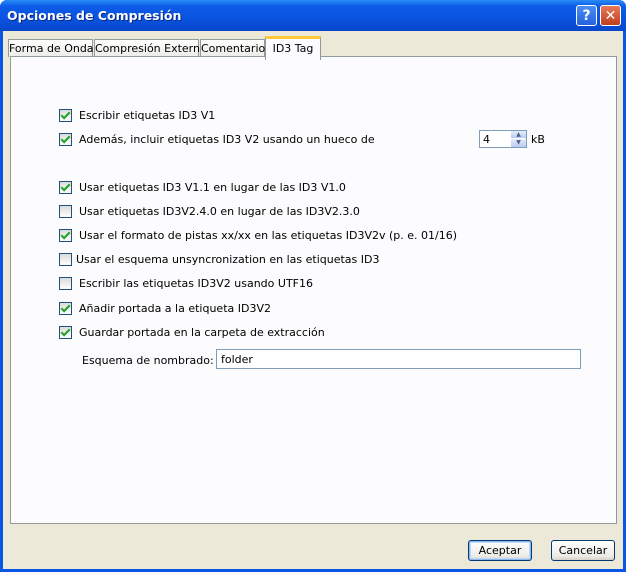 This screenshot has width=626, height=572. Describe the element at coordinates (148, 360) in the screenshot. I see `naming-scheme-label: Esquema de nombrado:` at that location.